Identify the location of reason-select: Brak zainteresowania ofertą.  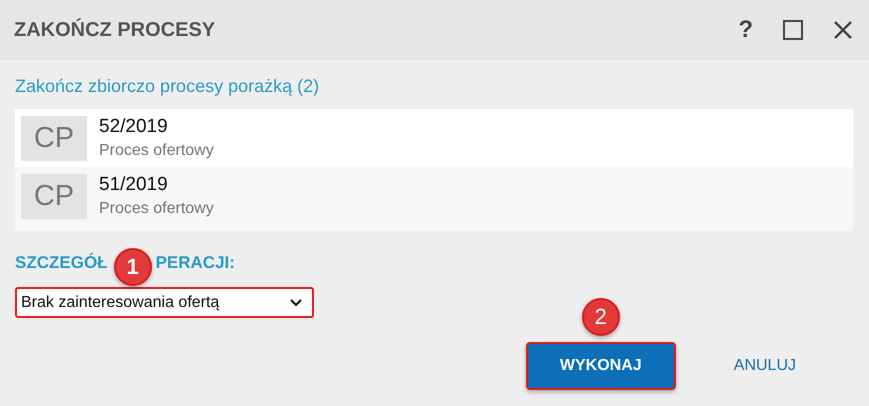
(164, 302).